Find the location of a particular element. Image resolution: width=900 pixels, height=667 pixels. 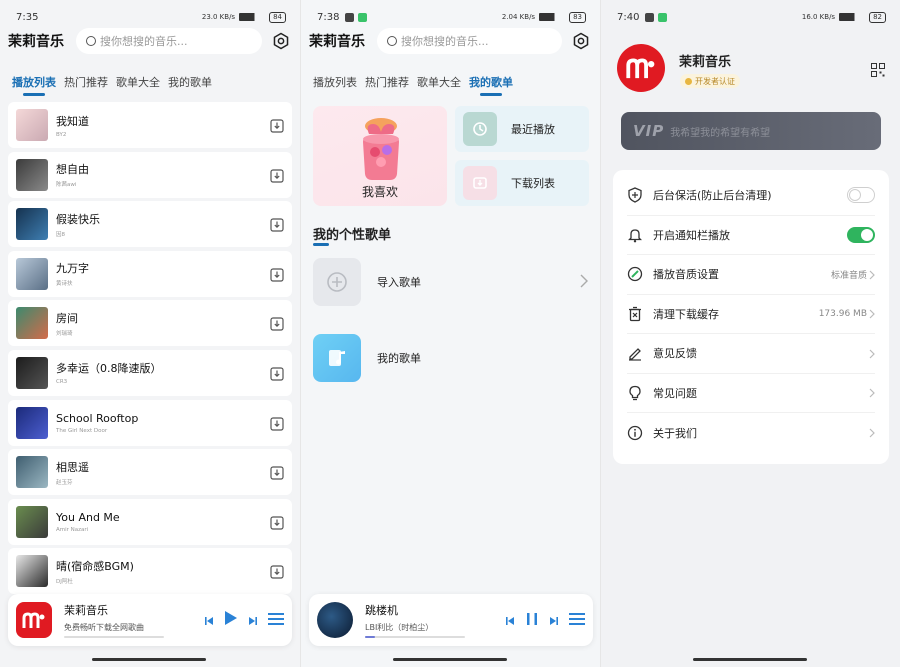

song-artist: DJ阿杜 is located at coordinates (64, 581).